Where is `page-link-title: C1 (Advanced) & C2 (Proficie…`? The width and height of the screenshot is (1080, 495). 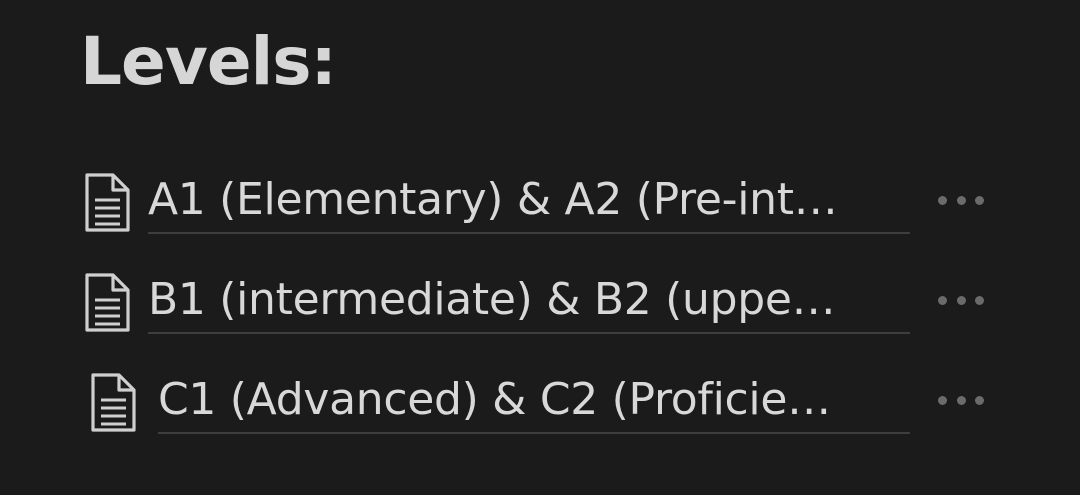
page-link-title: C1 (Advanced) & C2 (Proficie… is located at coordinates (534, 402).